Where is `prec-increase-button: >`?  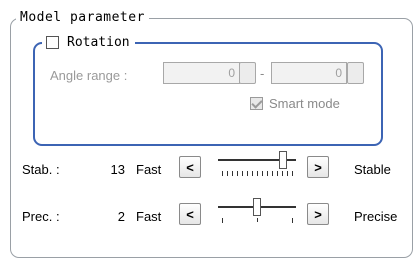
prec-increase-button: > is located at coordinates (318, 214).